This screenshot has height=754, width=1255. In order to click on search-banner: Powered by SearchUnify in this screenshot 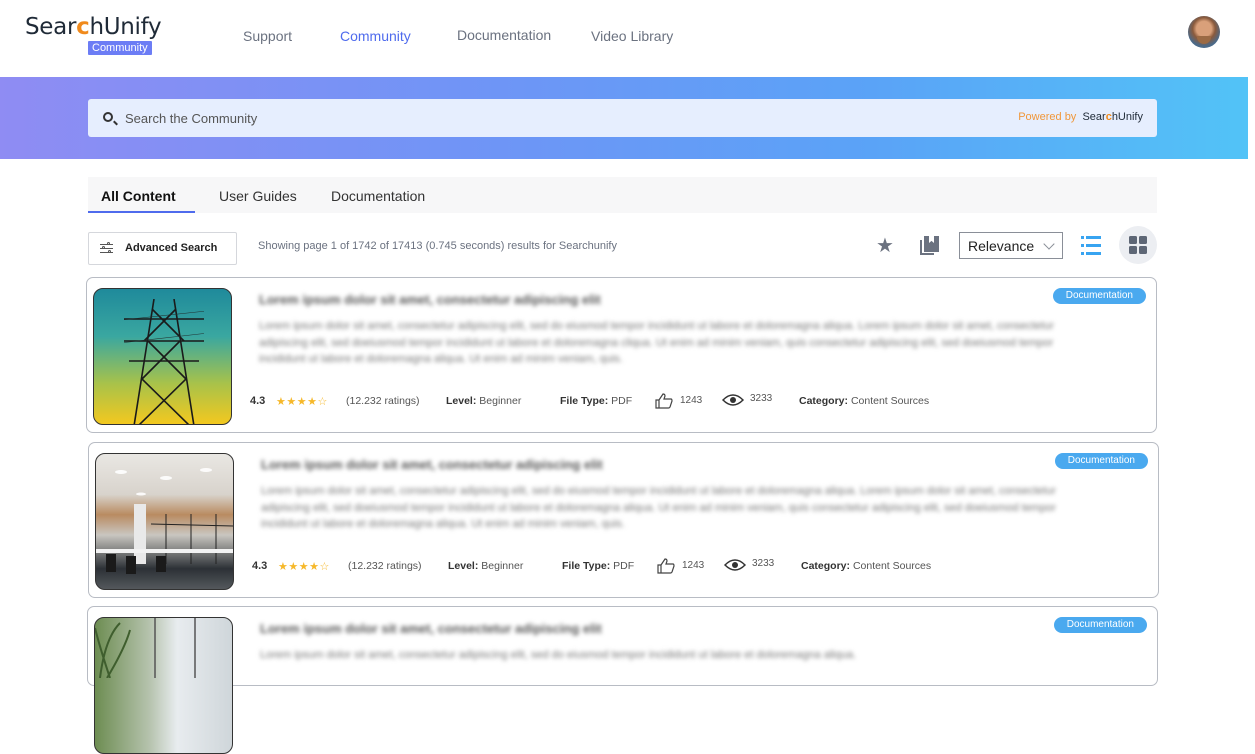, I will do `click(624, 118)`.